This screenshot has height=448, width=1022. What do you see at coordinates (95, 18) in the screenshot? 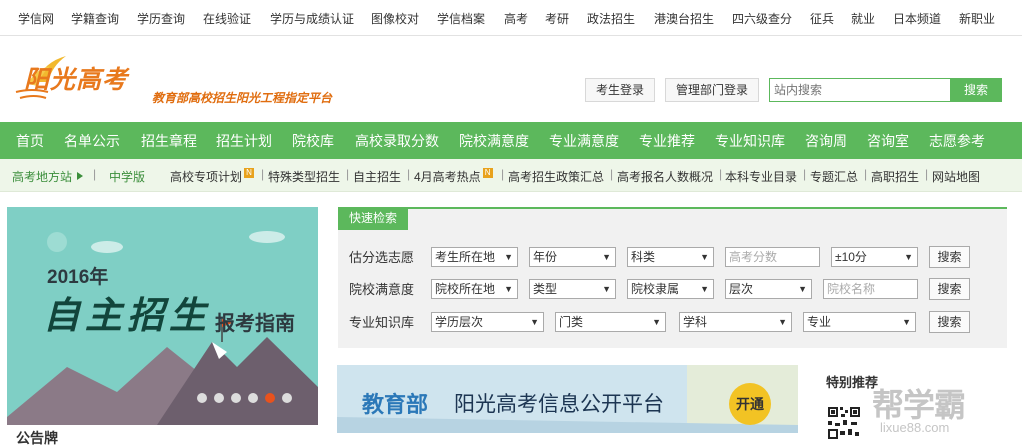
I see `topbar-link-xueji: 学籍查询` at bounding box center [95, 18].